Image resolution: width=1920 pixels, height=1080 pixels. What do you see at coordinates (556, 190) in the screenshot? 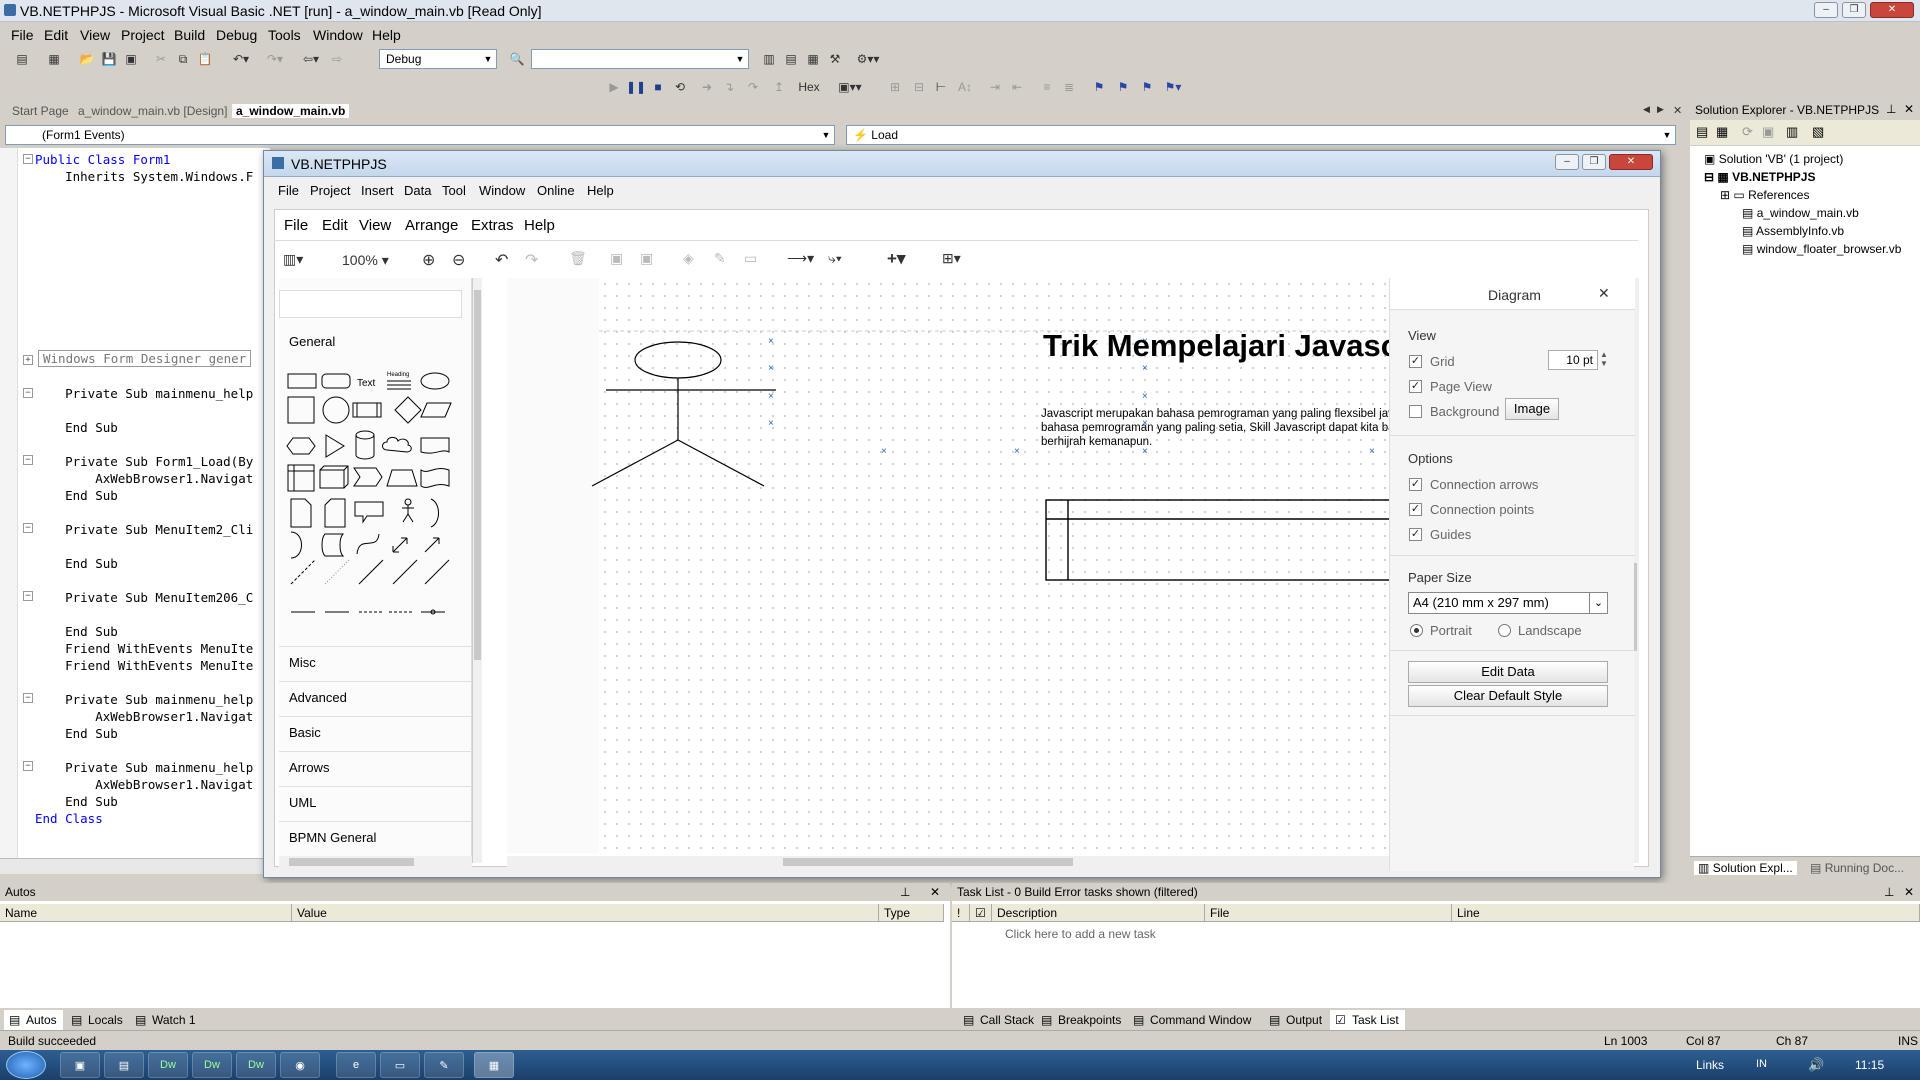
I see `floater-menu-online: Online` at bounding box center [556, 190].